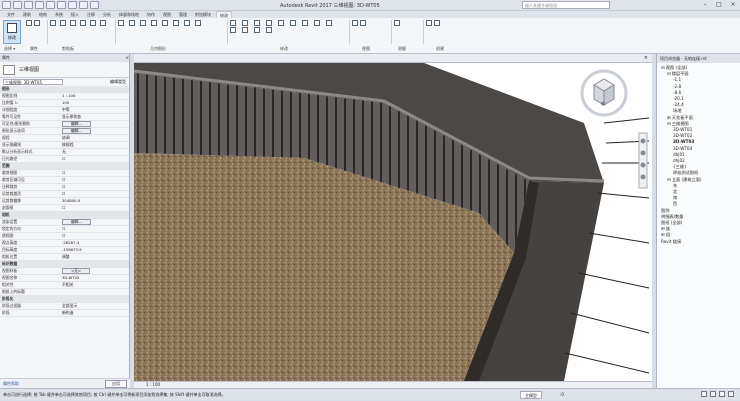 The width and height of the screenshot is (740, 401). What do you see at coordinates (183, 14) in the screenshot?
I see `tab-10: 管理` at bounding box center [183, 14].